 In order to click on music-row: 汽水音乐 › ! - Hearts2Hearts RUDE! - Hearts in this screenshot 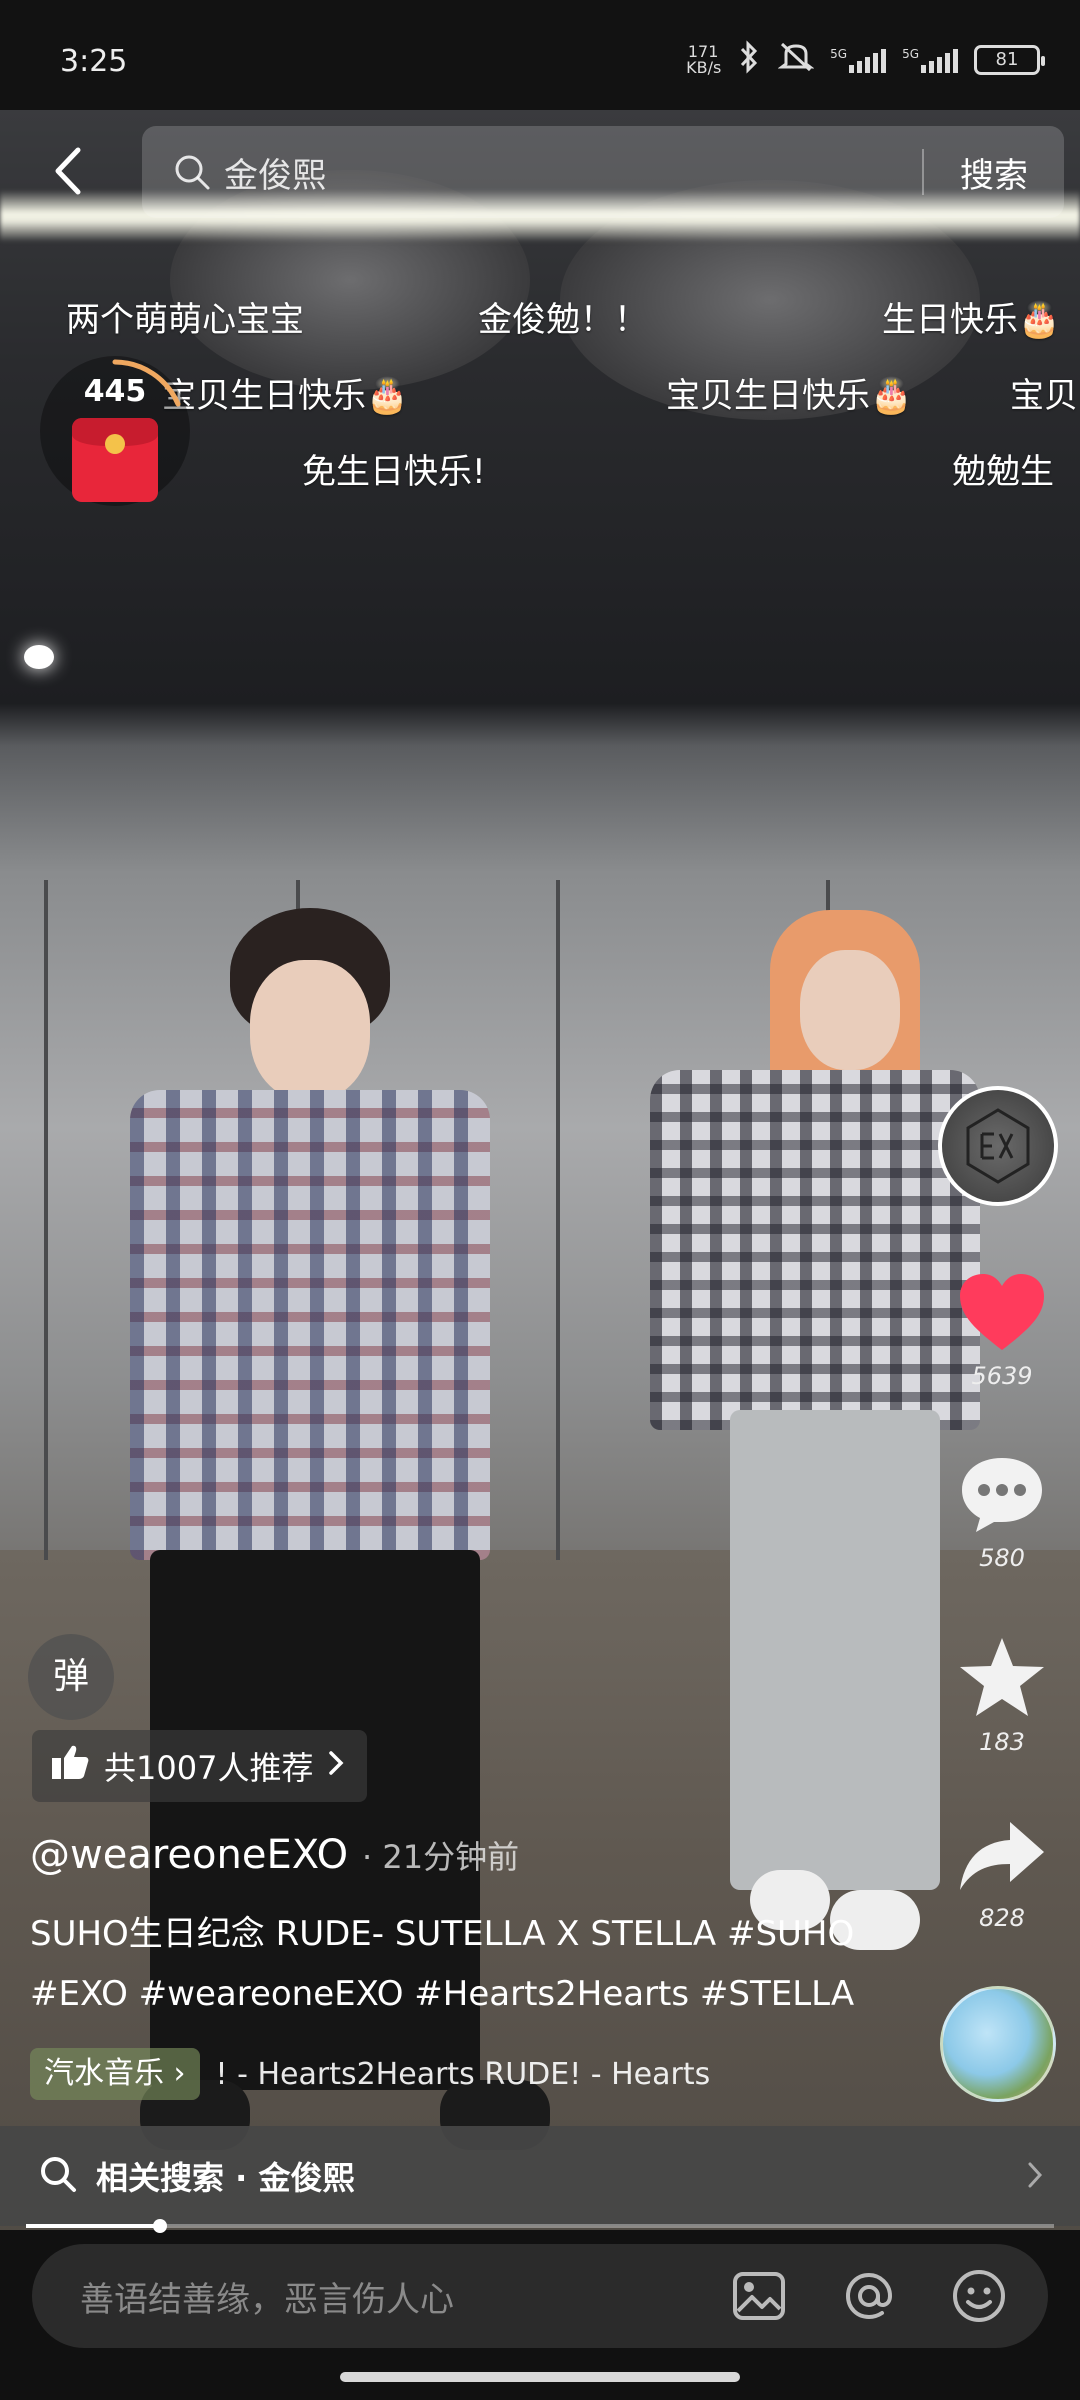, I will do `click(370, 2074)`.